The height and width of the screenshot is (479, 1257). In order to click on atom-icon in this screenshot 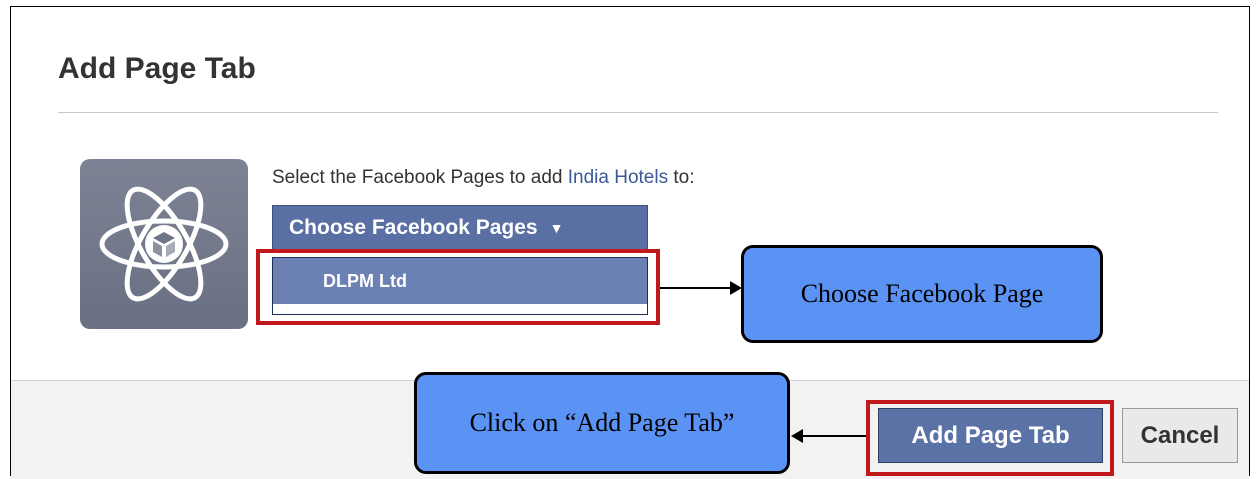, I will do `click(164, 244)`.